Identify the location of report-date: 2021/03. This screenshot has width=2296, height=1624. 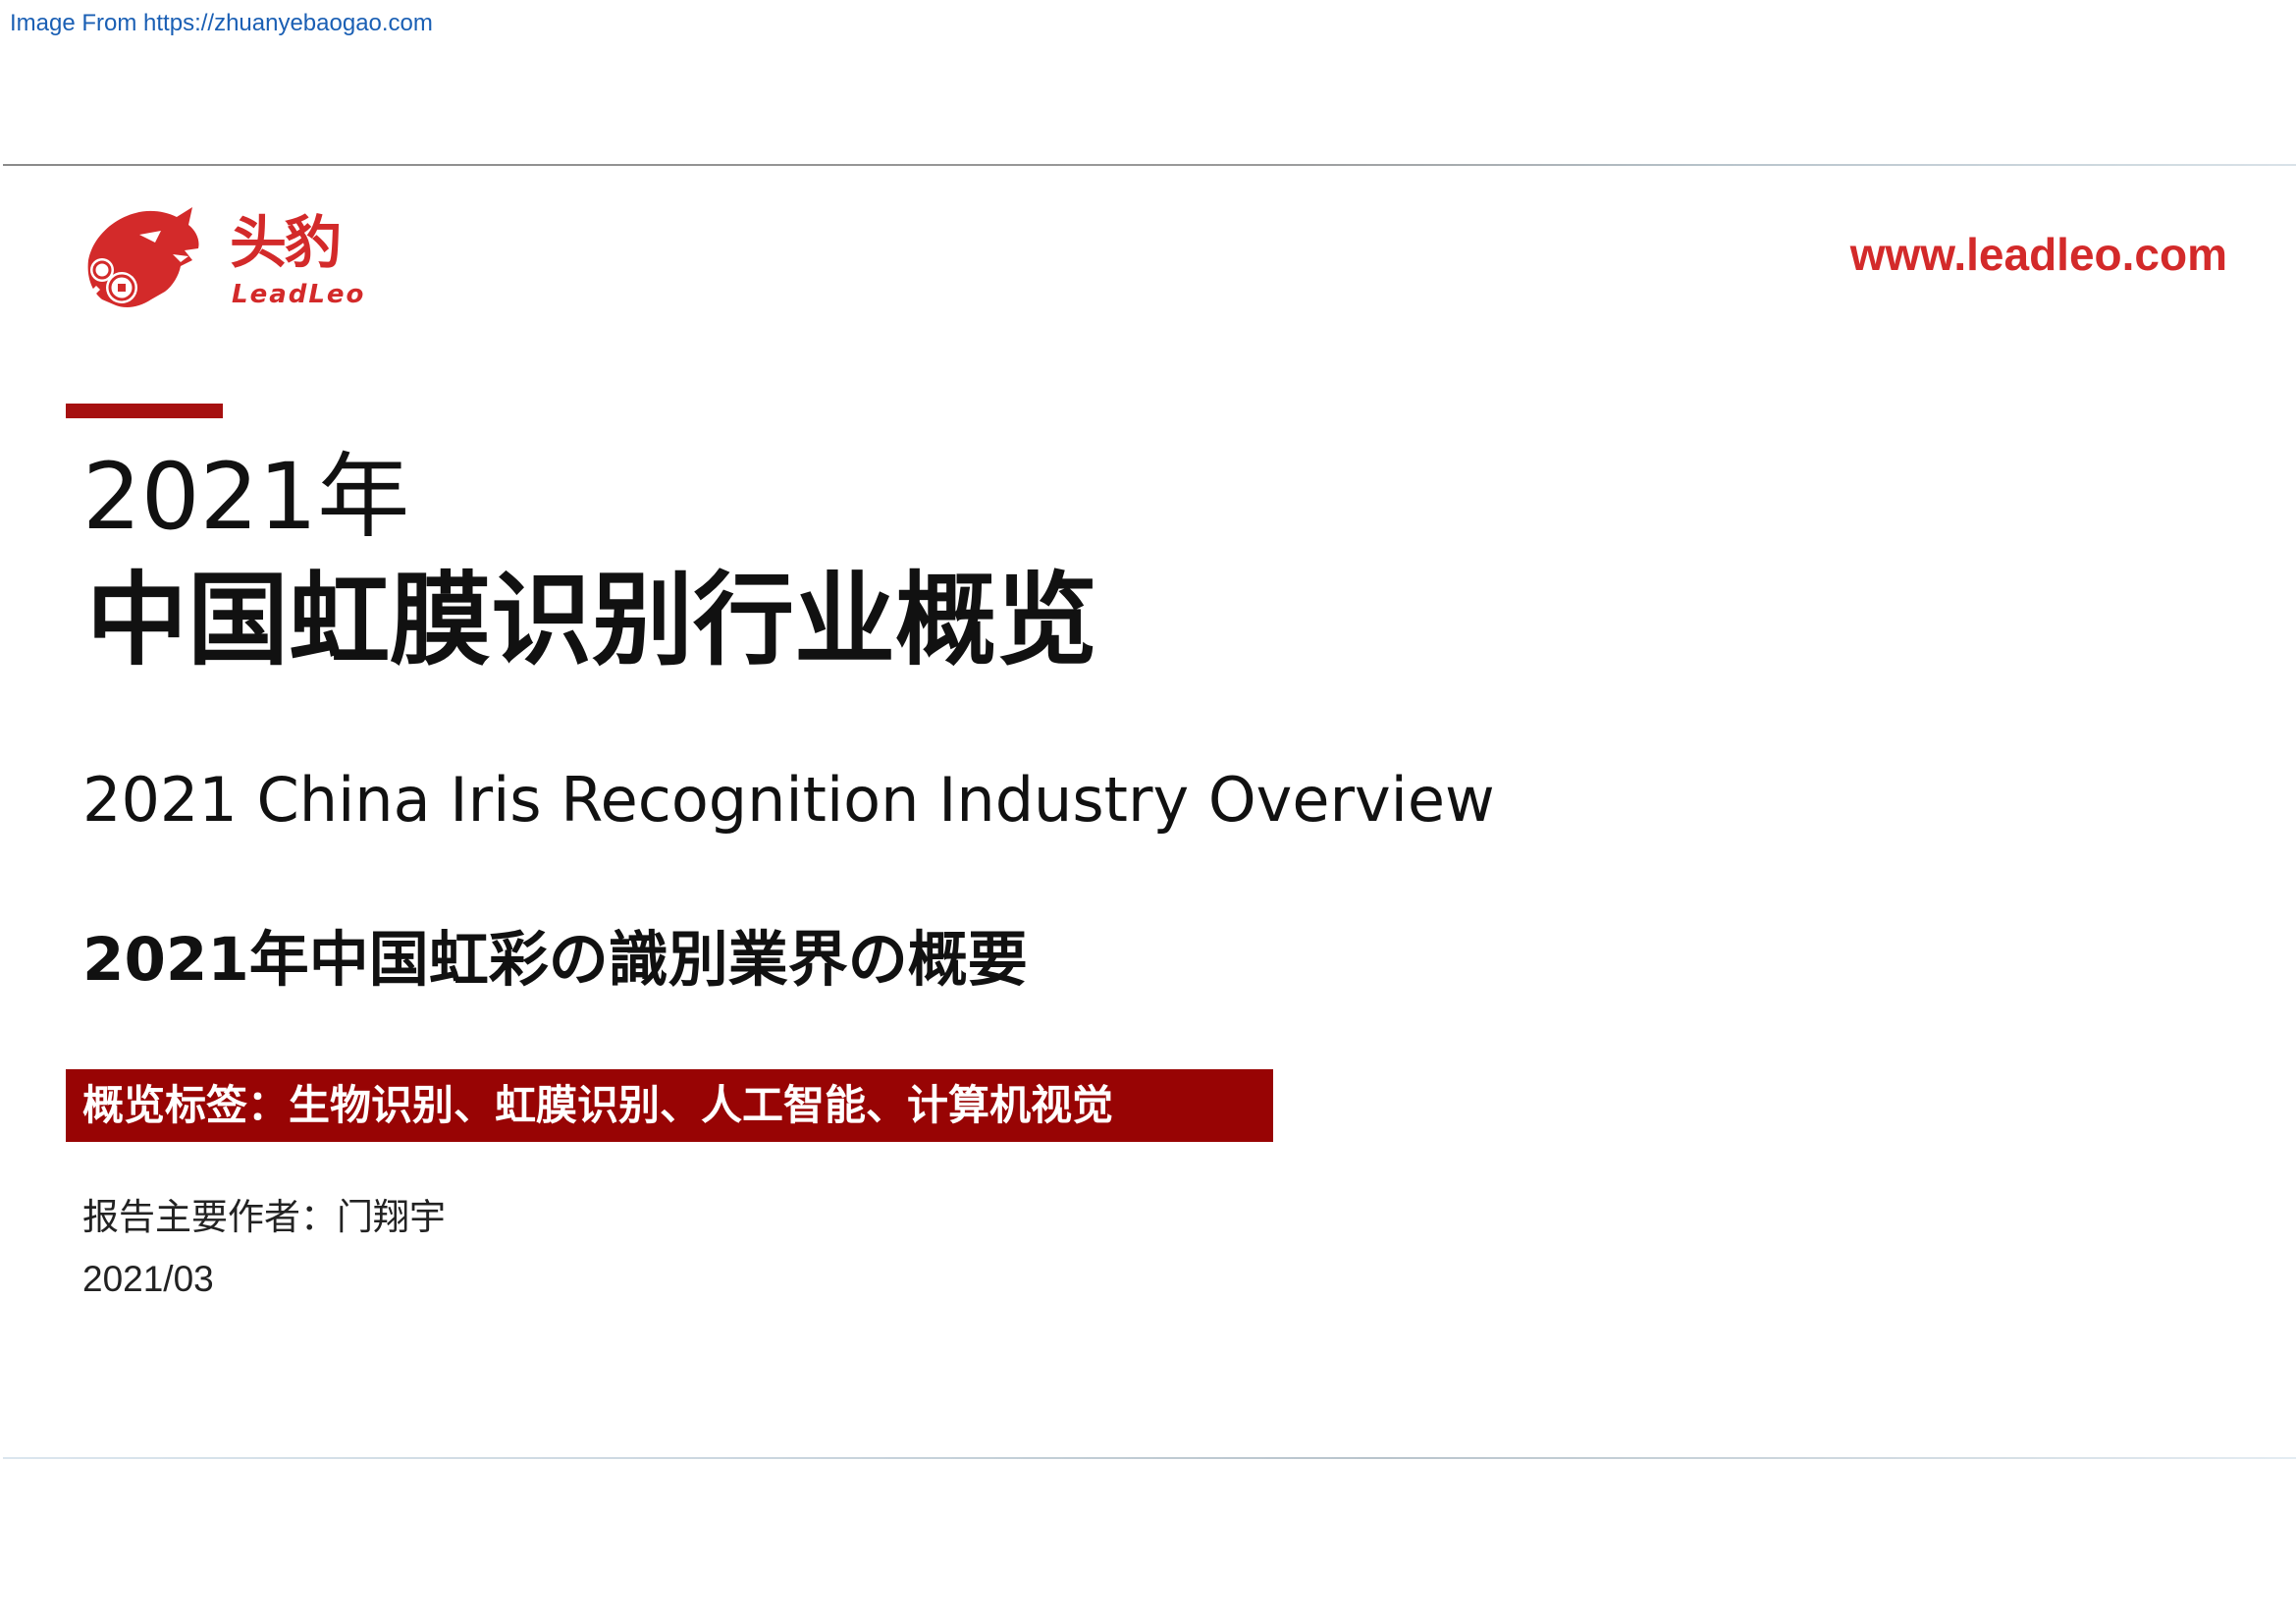
(148, 1279).